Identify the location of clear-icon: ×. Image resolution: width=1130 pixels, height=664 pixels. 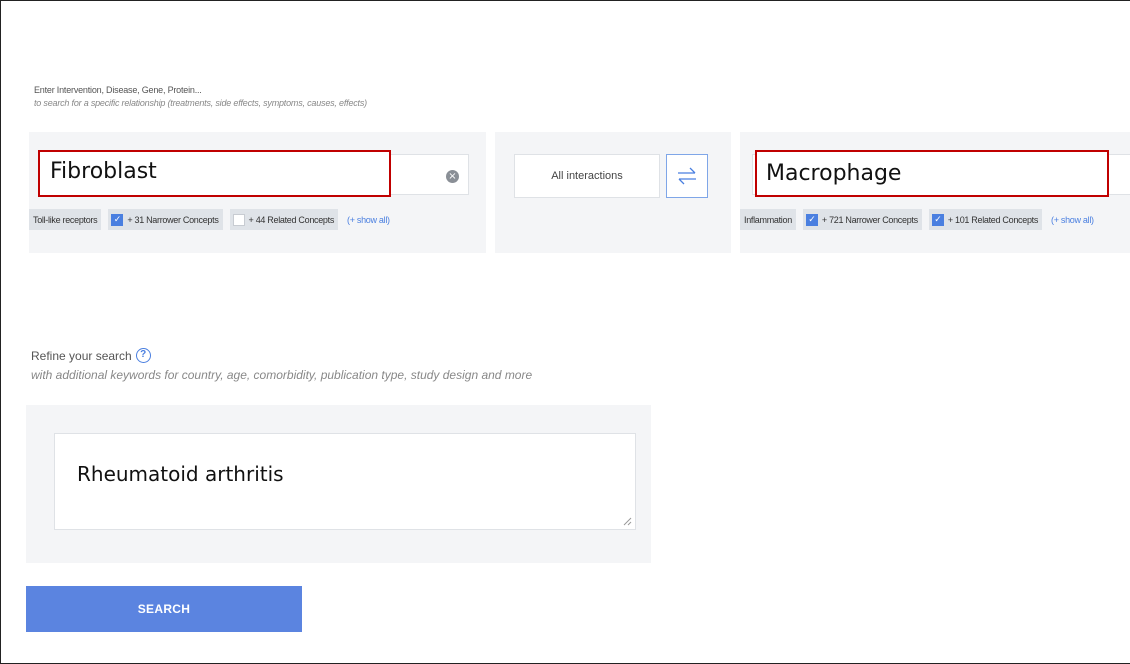
(452, 176).